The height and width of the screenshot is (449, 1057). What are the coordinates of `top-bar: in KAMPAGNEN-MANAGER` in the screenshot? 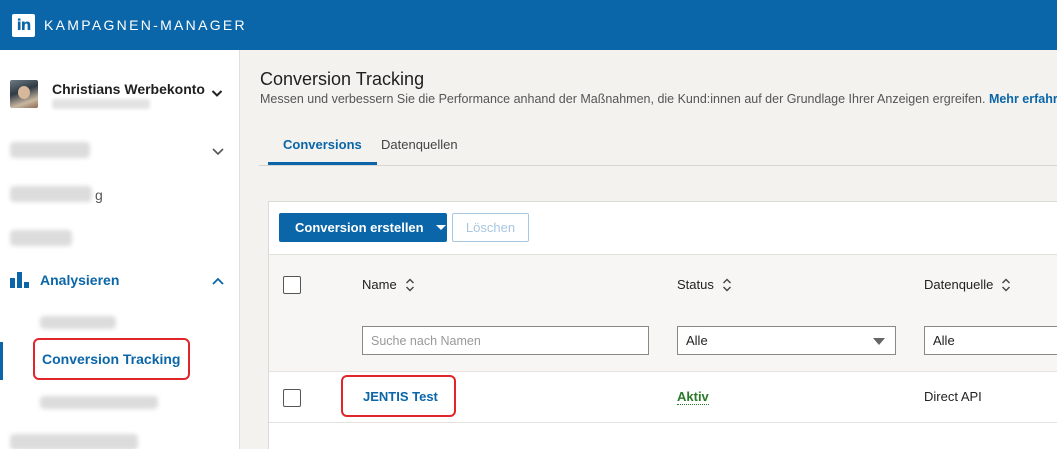 It's located at (528, 25).